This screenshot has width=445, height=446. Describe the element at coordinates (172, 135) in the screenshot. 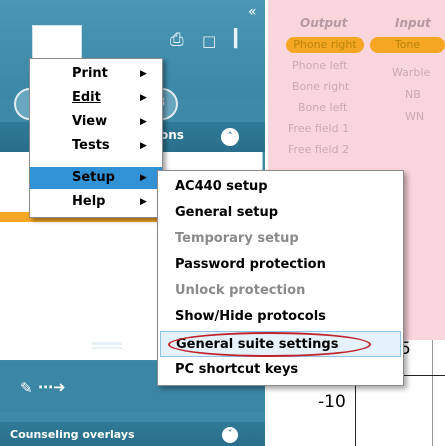

I see `section-header-label: ons` at that location.